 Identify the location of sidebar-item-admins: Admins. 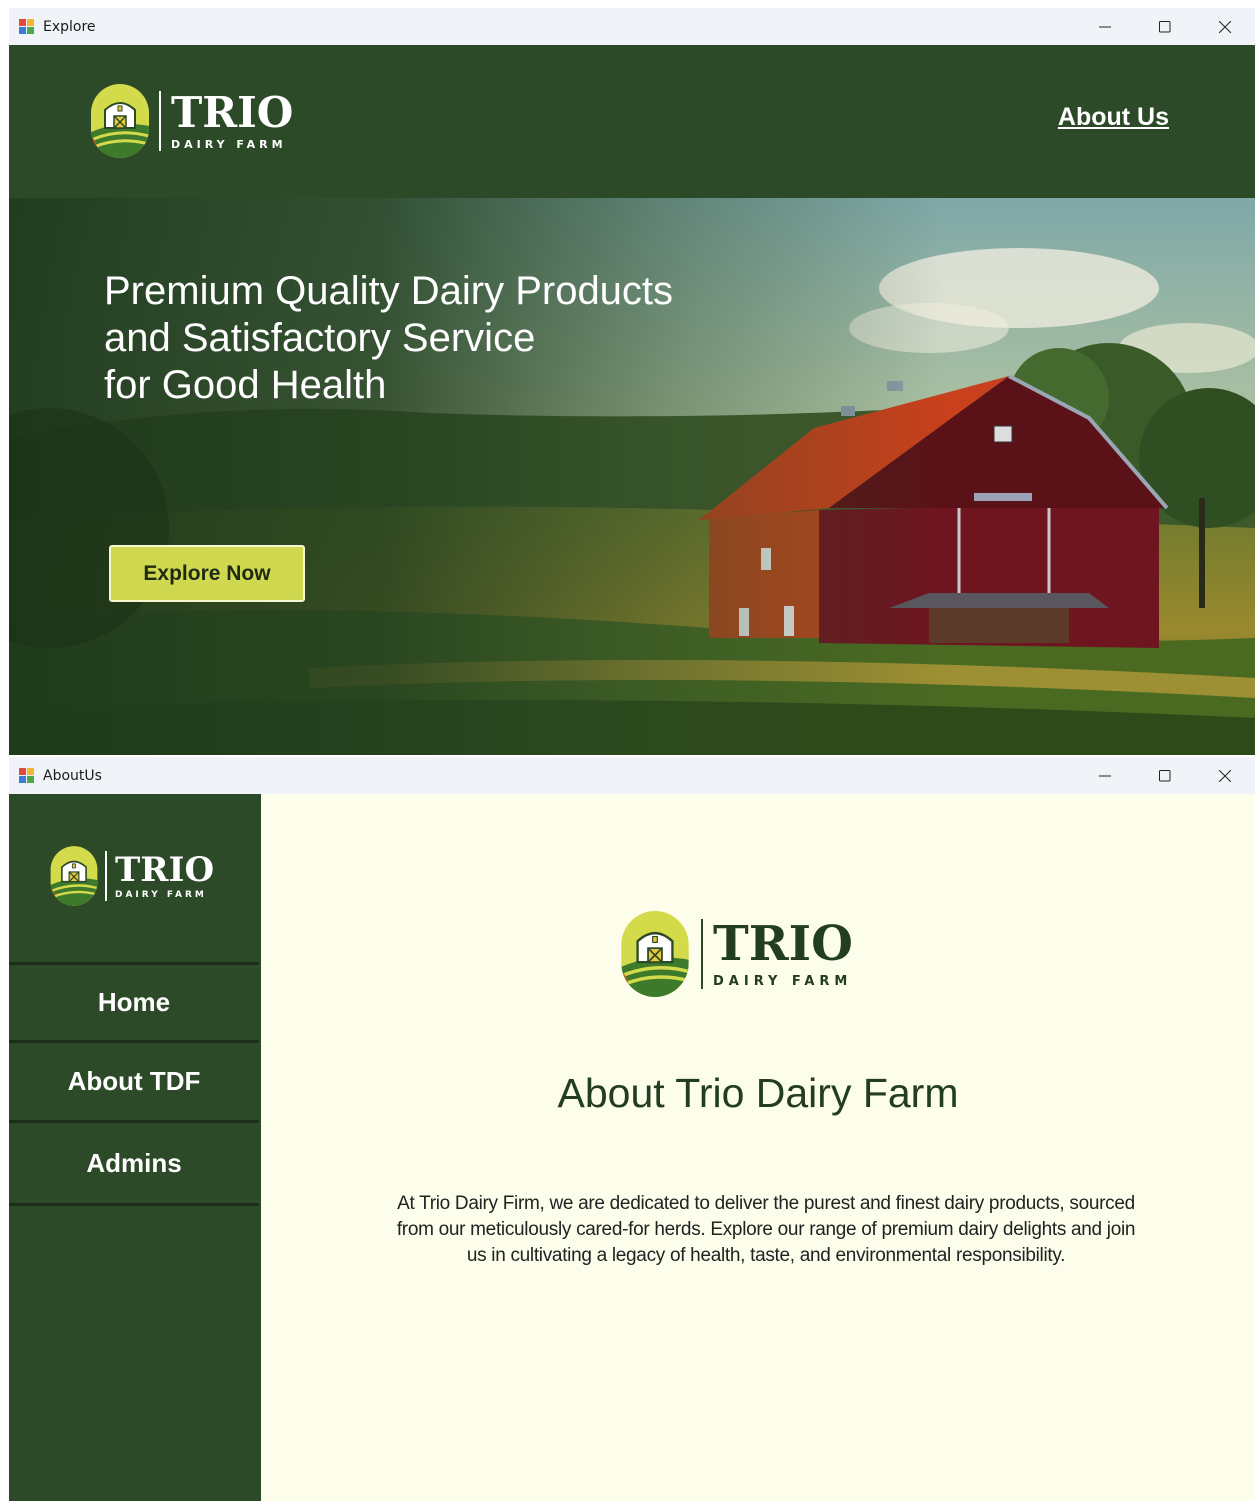
(134, 1163).